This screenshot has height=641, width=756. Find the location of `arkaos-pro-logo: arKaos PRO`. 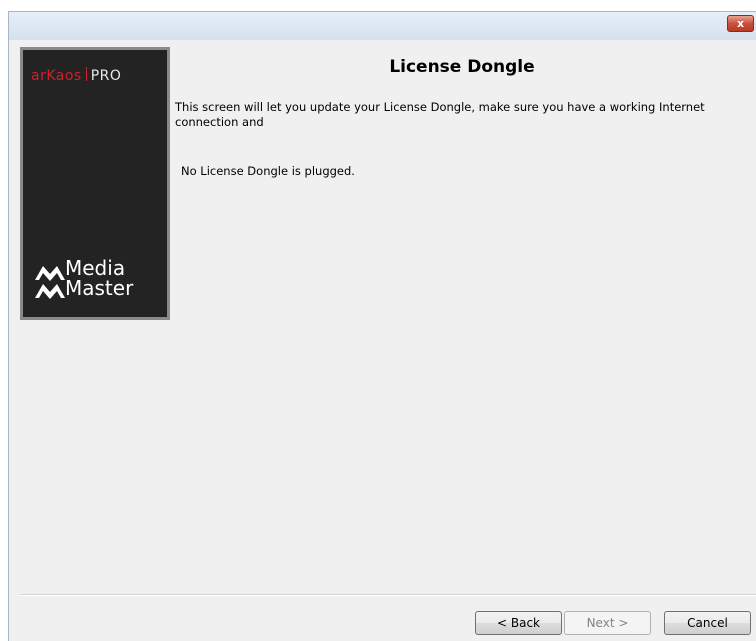

arkaos-pro-logo: arKaos PRO is located at coordinates (96, 77).